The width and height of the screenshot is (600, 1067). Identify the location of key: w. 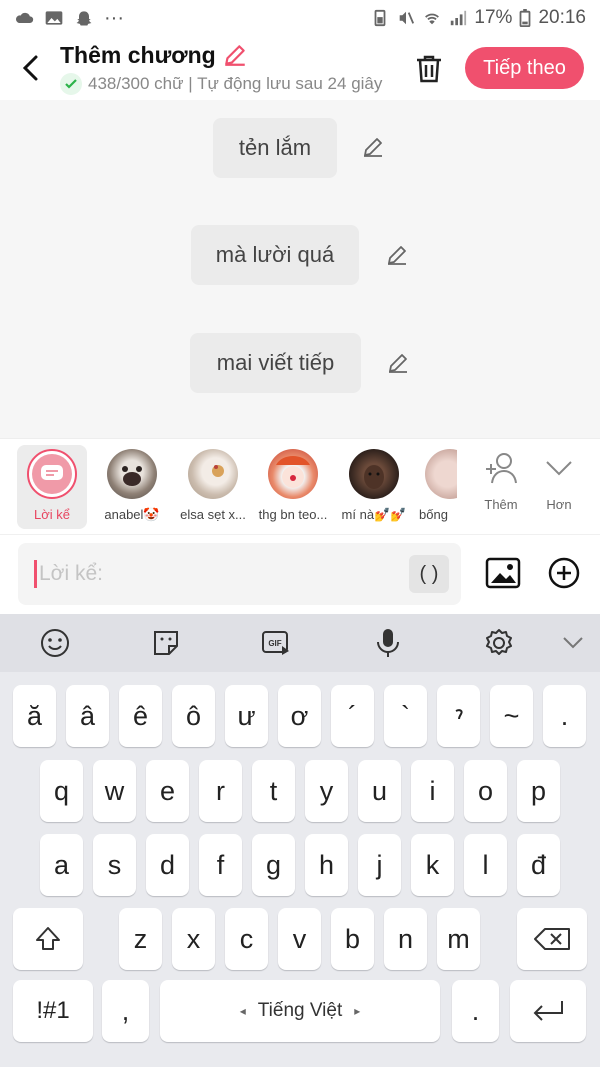
(114, 791).